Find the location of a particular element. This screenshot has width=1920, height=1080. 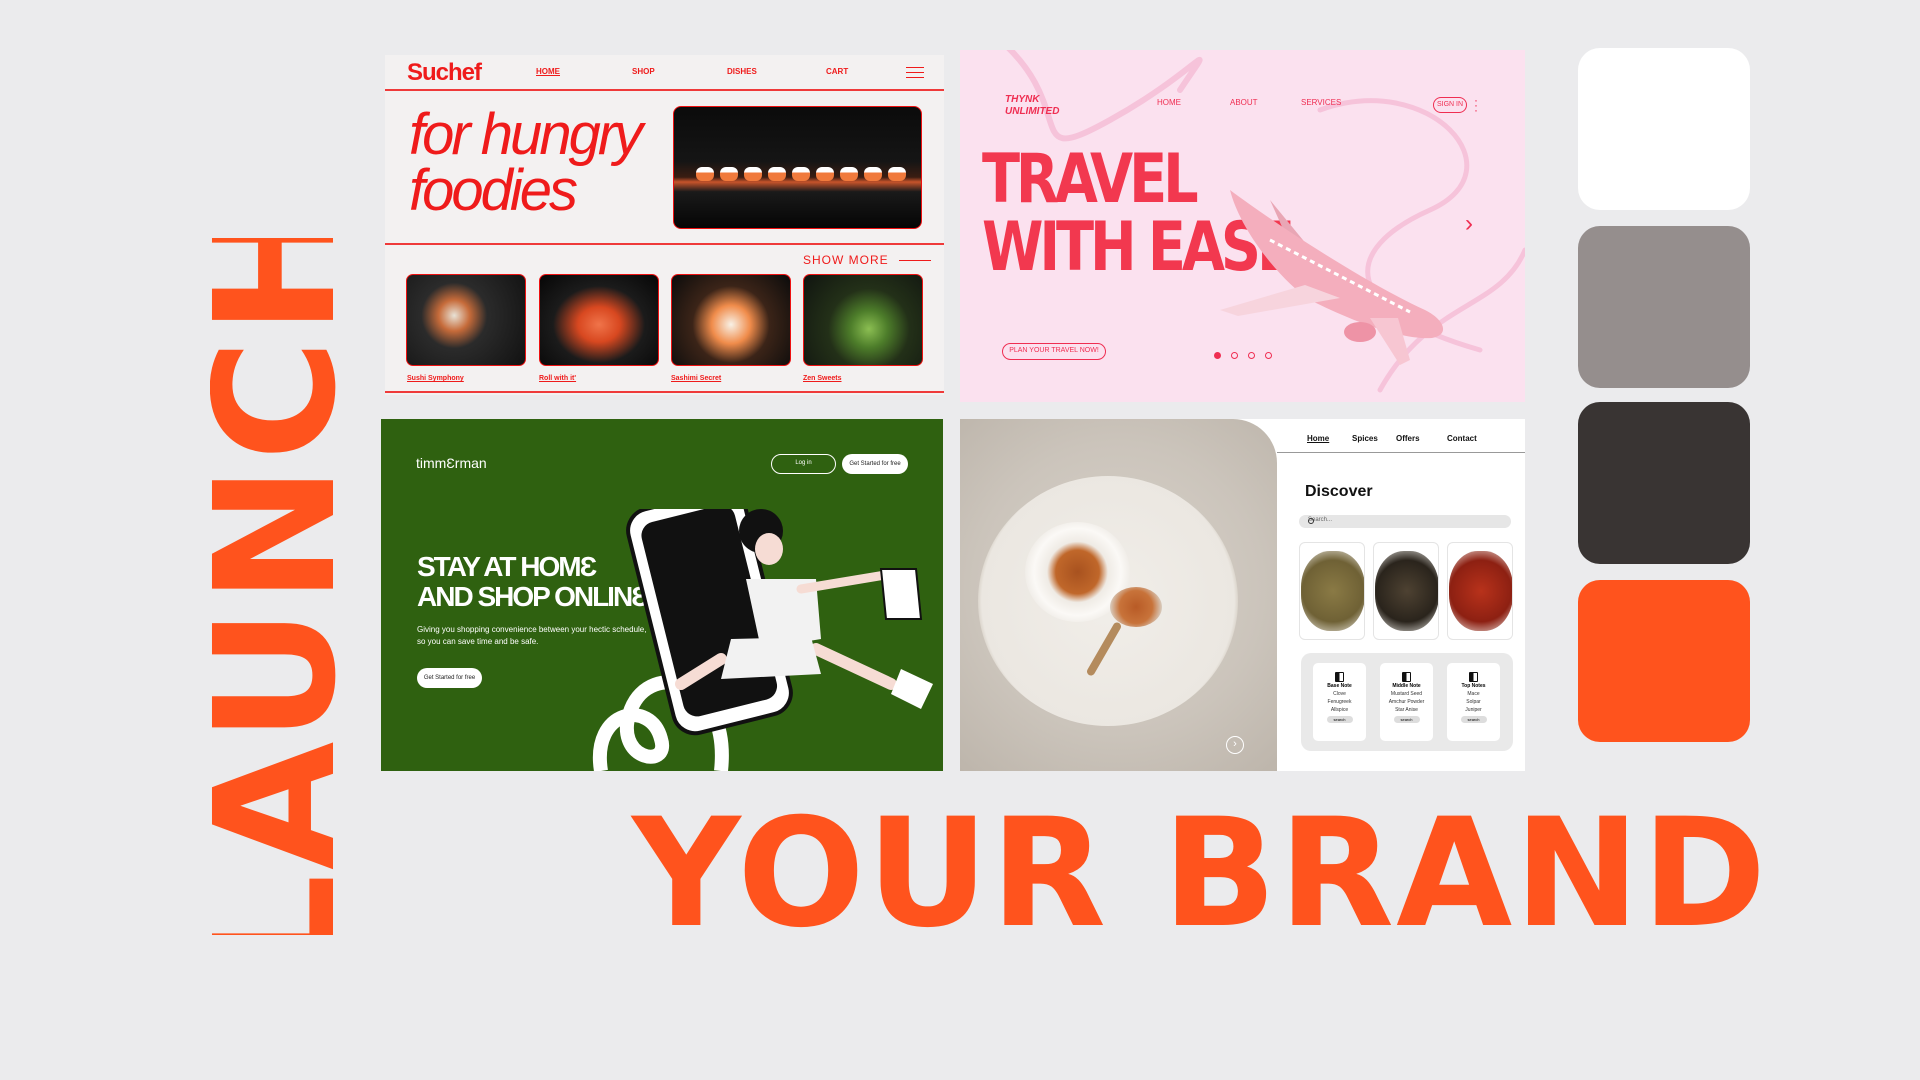

launch-heading: LAUNCH is located at coordinates (277, 586).